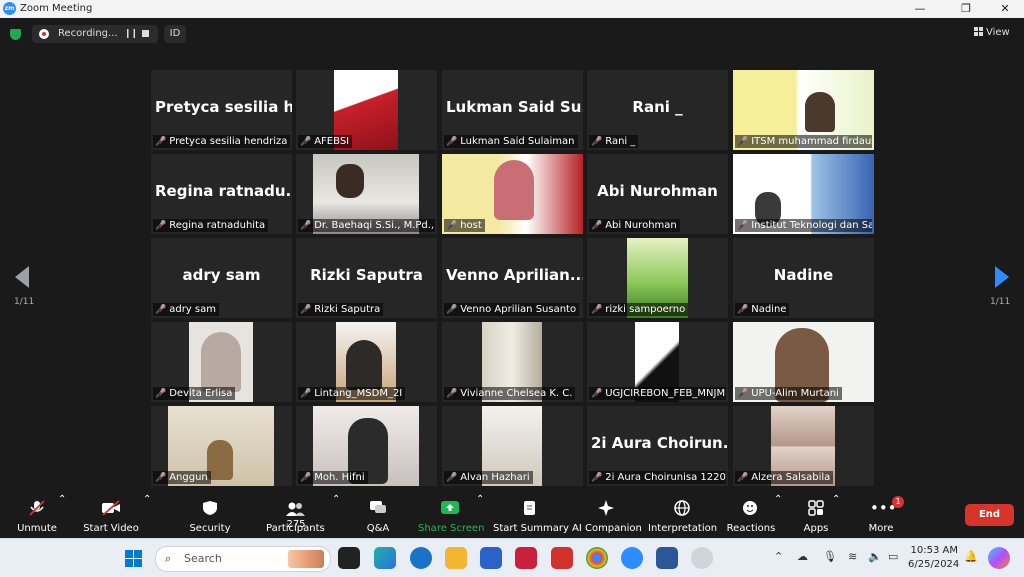  I want to click on reactions-options-caret: ⌃, so click(778, 516).